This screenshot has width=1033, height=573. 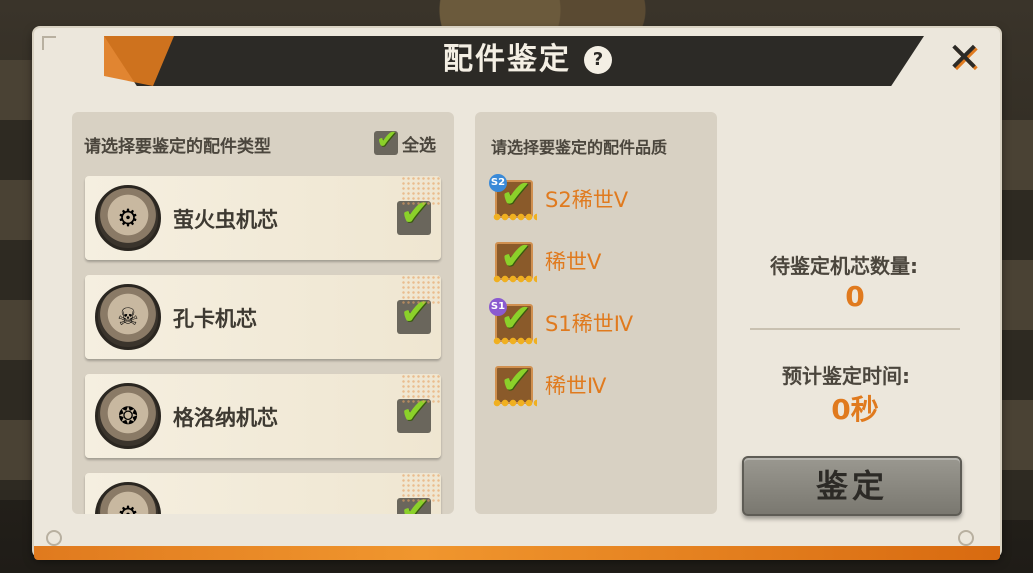 What do you see at coordinates (852, 486) in the screenshot?
I see `identify-button: 鉴定` at bounding box center [852, 486].